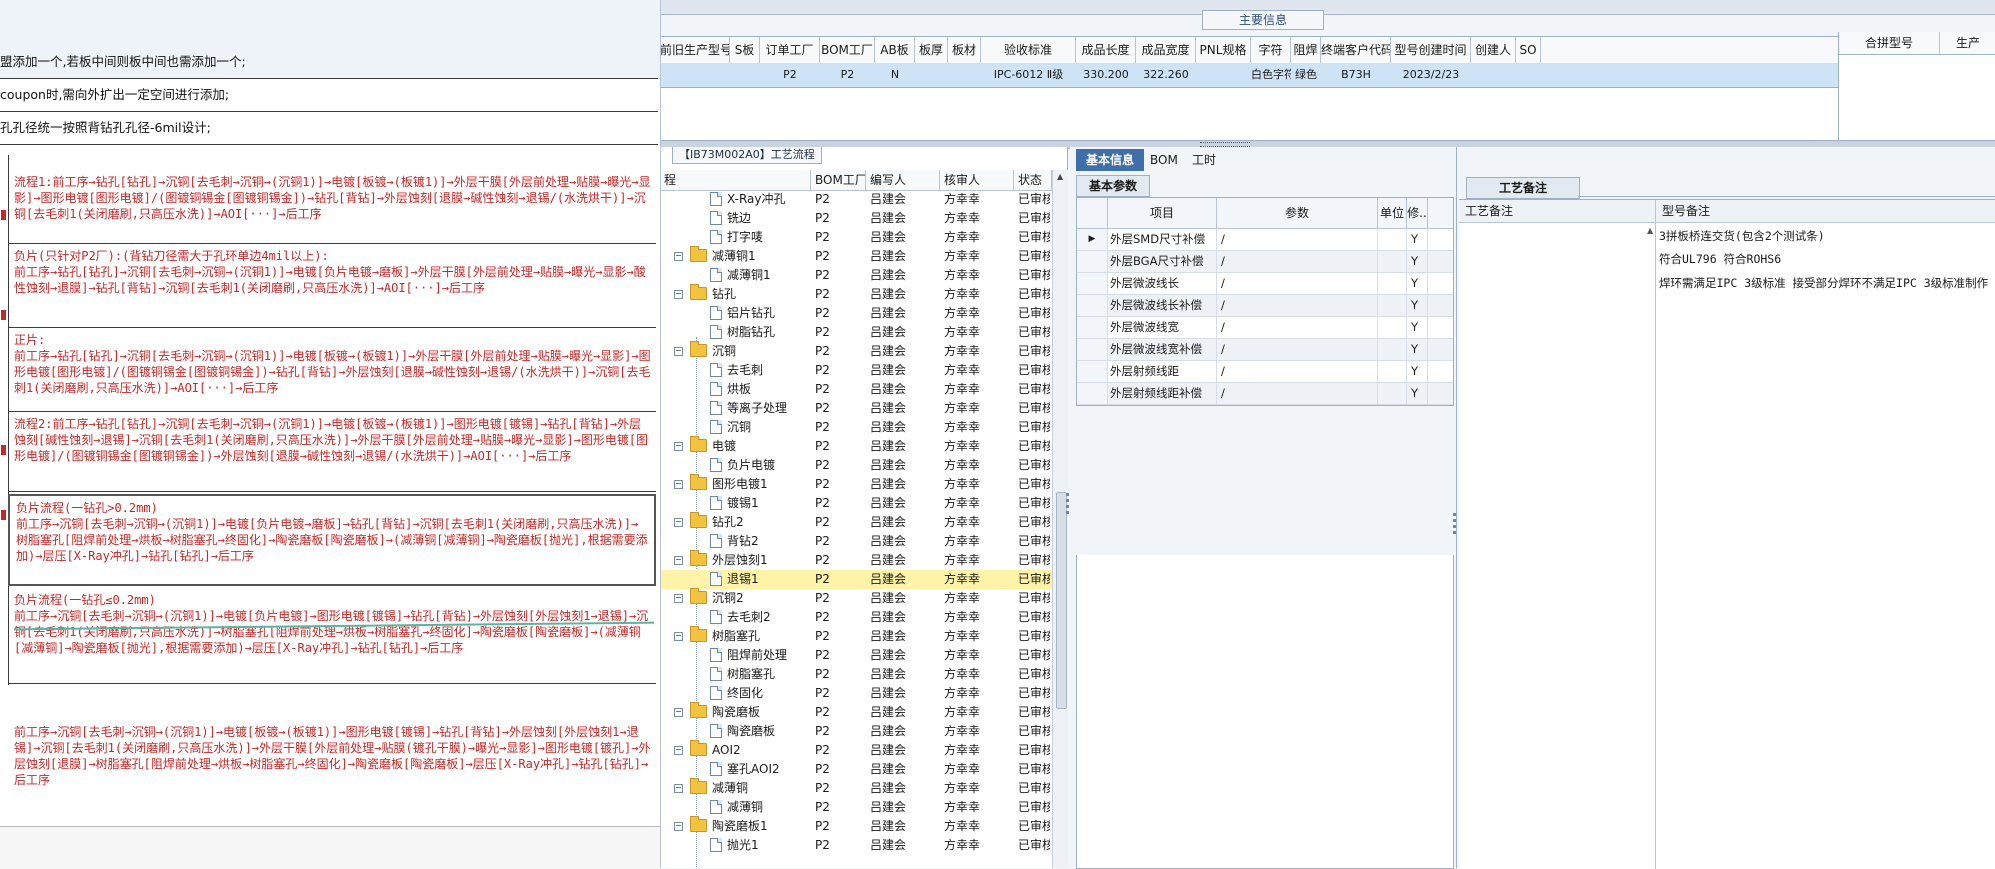 This screenshot has height=869, width=1995. What do you see at coordinates (1889, 43) in the screenshot?
I see `col-merge-model: 合拼型号` at bounding box center [1889, 43].